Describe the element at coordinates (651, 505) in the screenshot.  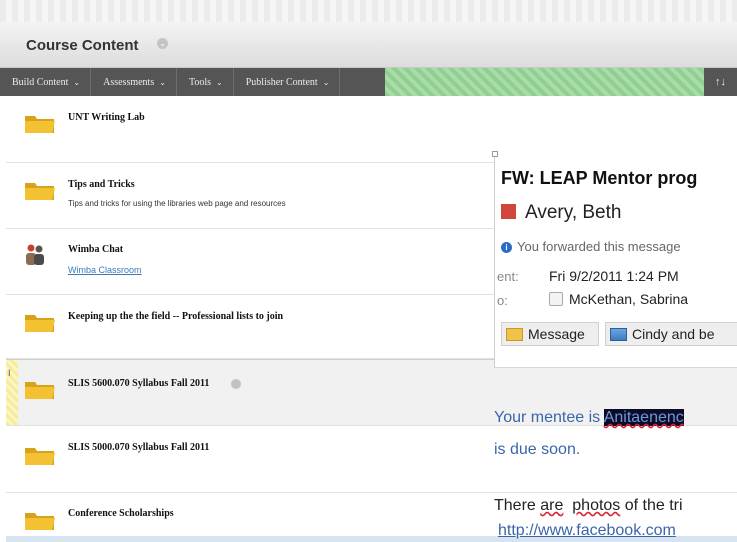
I see `body-text: of the tri` at that location.